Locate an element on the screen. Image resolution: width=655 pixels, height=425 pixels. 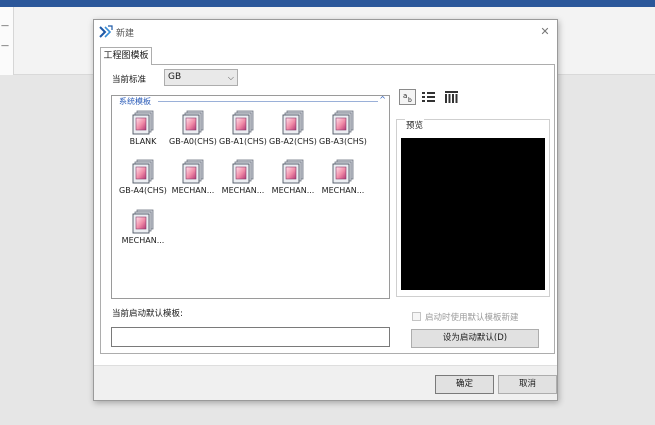
template-item: GB-A3(CHS) is located at coordinates (343, 131).